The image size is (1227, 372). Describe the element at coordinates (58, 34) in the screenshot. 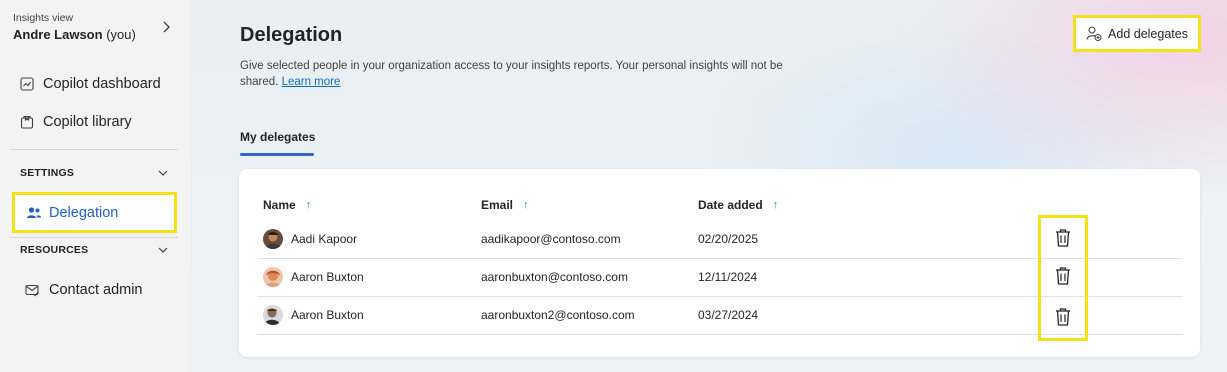

I see `user-name: Andre Lawson` at that location.